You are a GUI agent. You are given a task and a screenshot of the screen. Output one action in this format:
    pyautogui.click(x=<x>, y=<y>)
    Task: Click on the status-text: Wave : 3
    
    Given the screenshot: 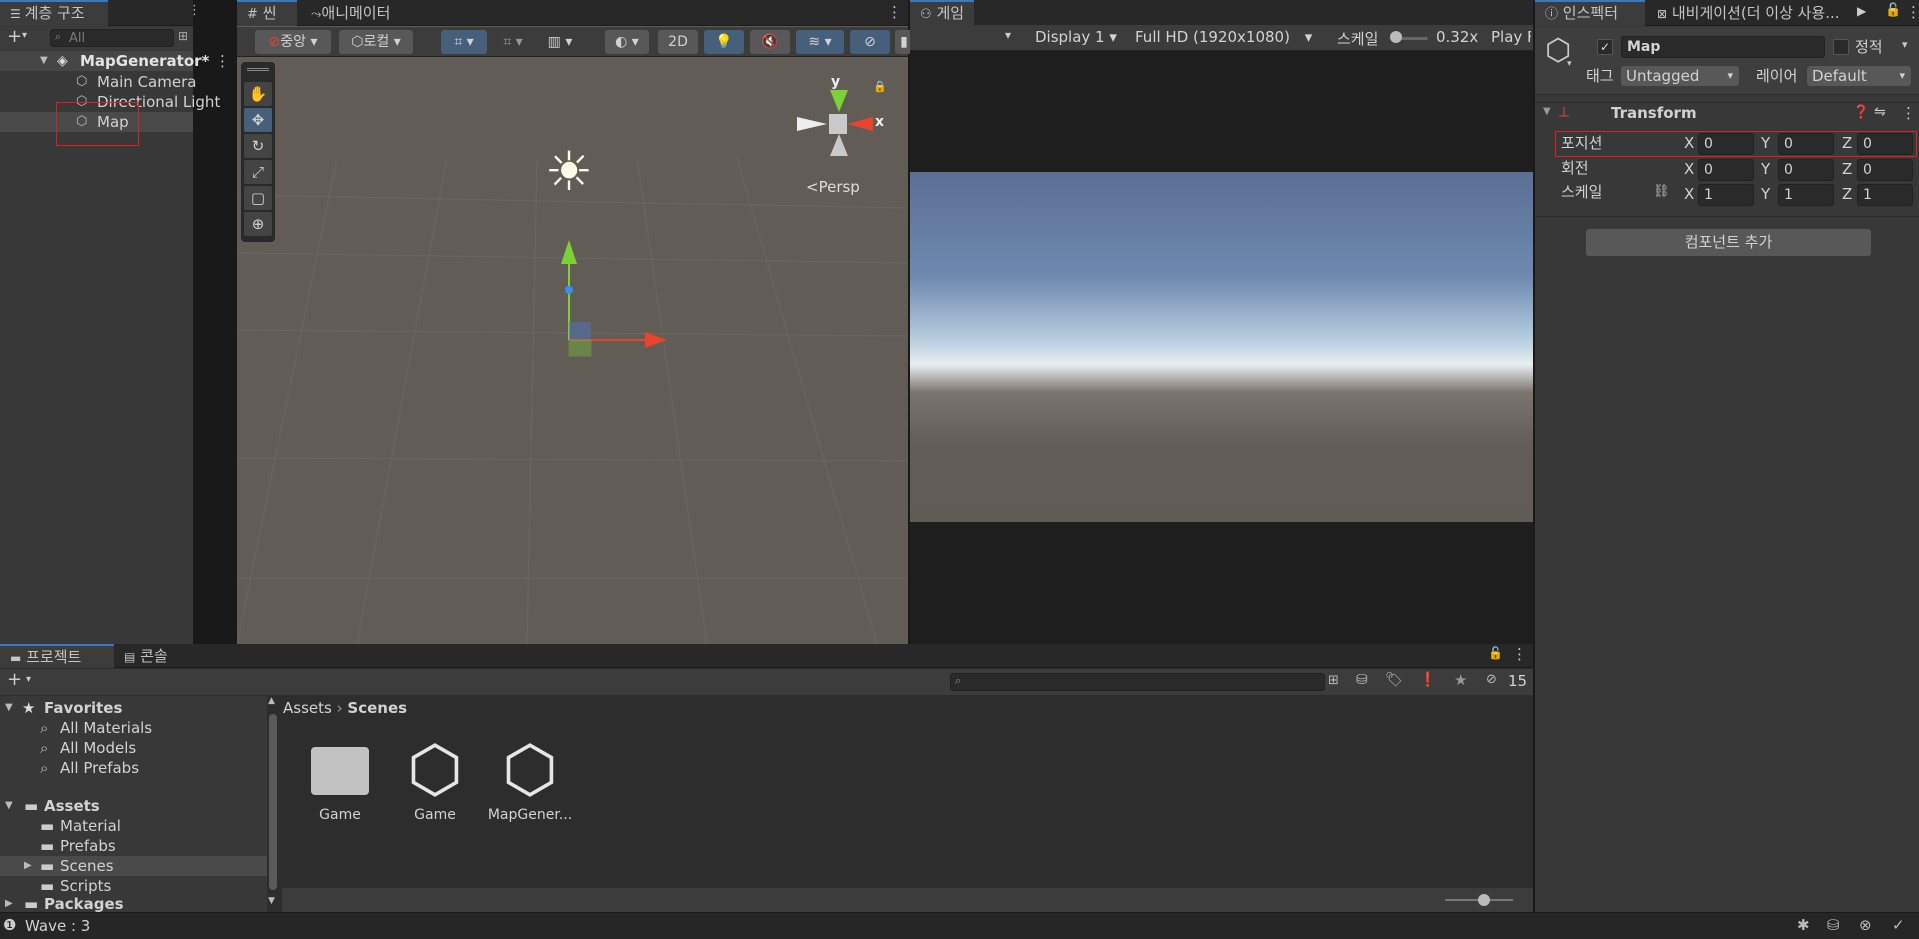 What is the action you would take?
    pyautogui.click(x=57, y=926)
    